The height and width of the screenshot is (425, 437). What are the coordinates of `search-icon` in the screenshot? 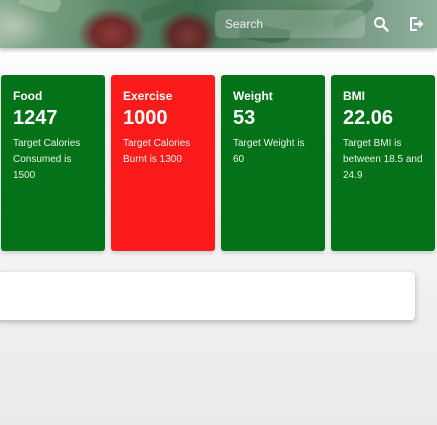 It's located at (381, 24).